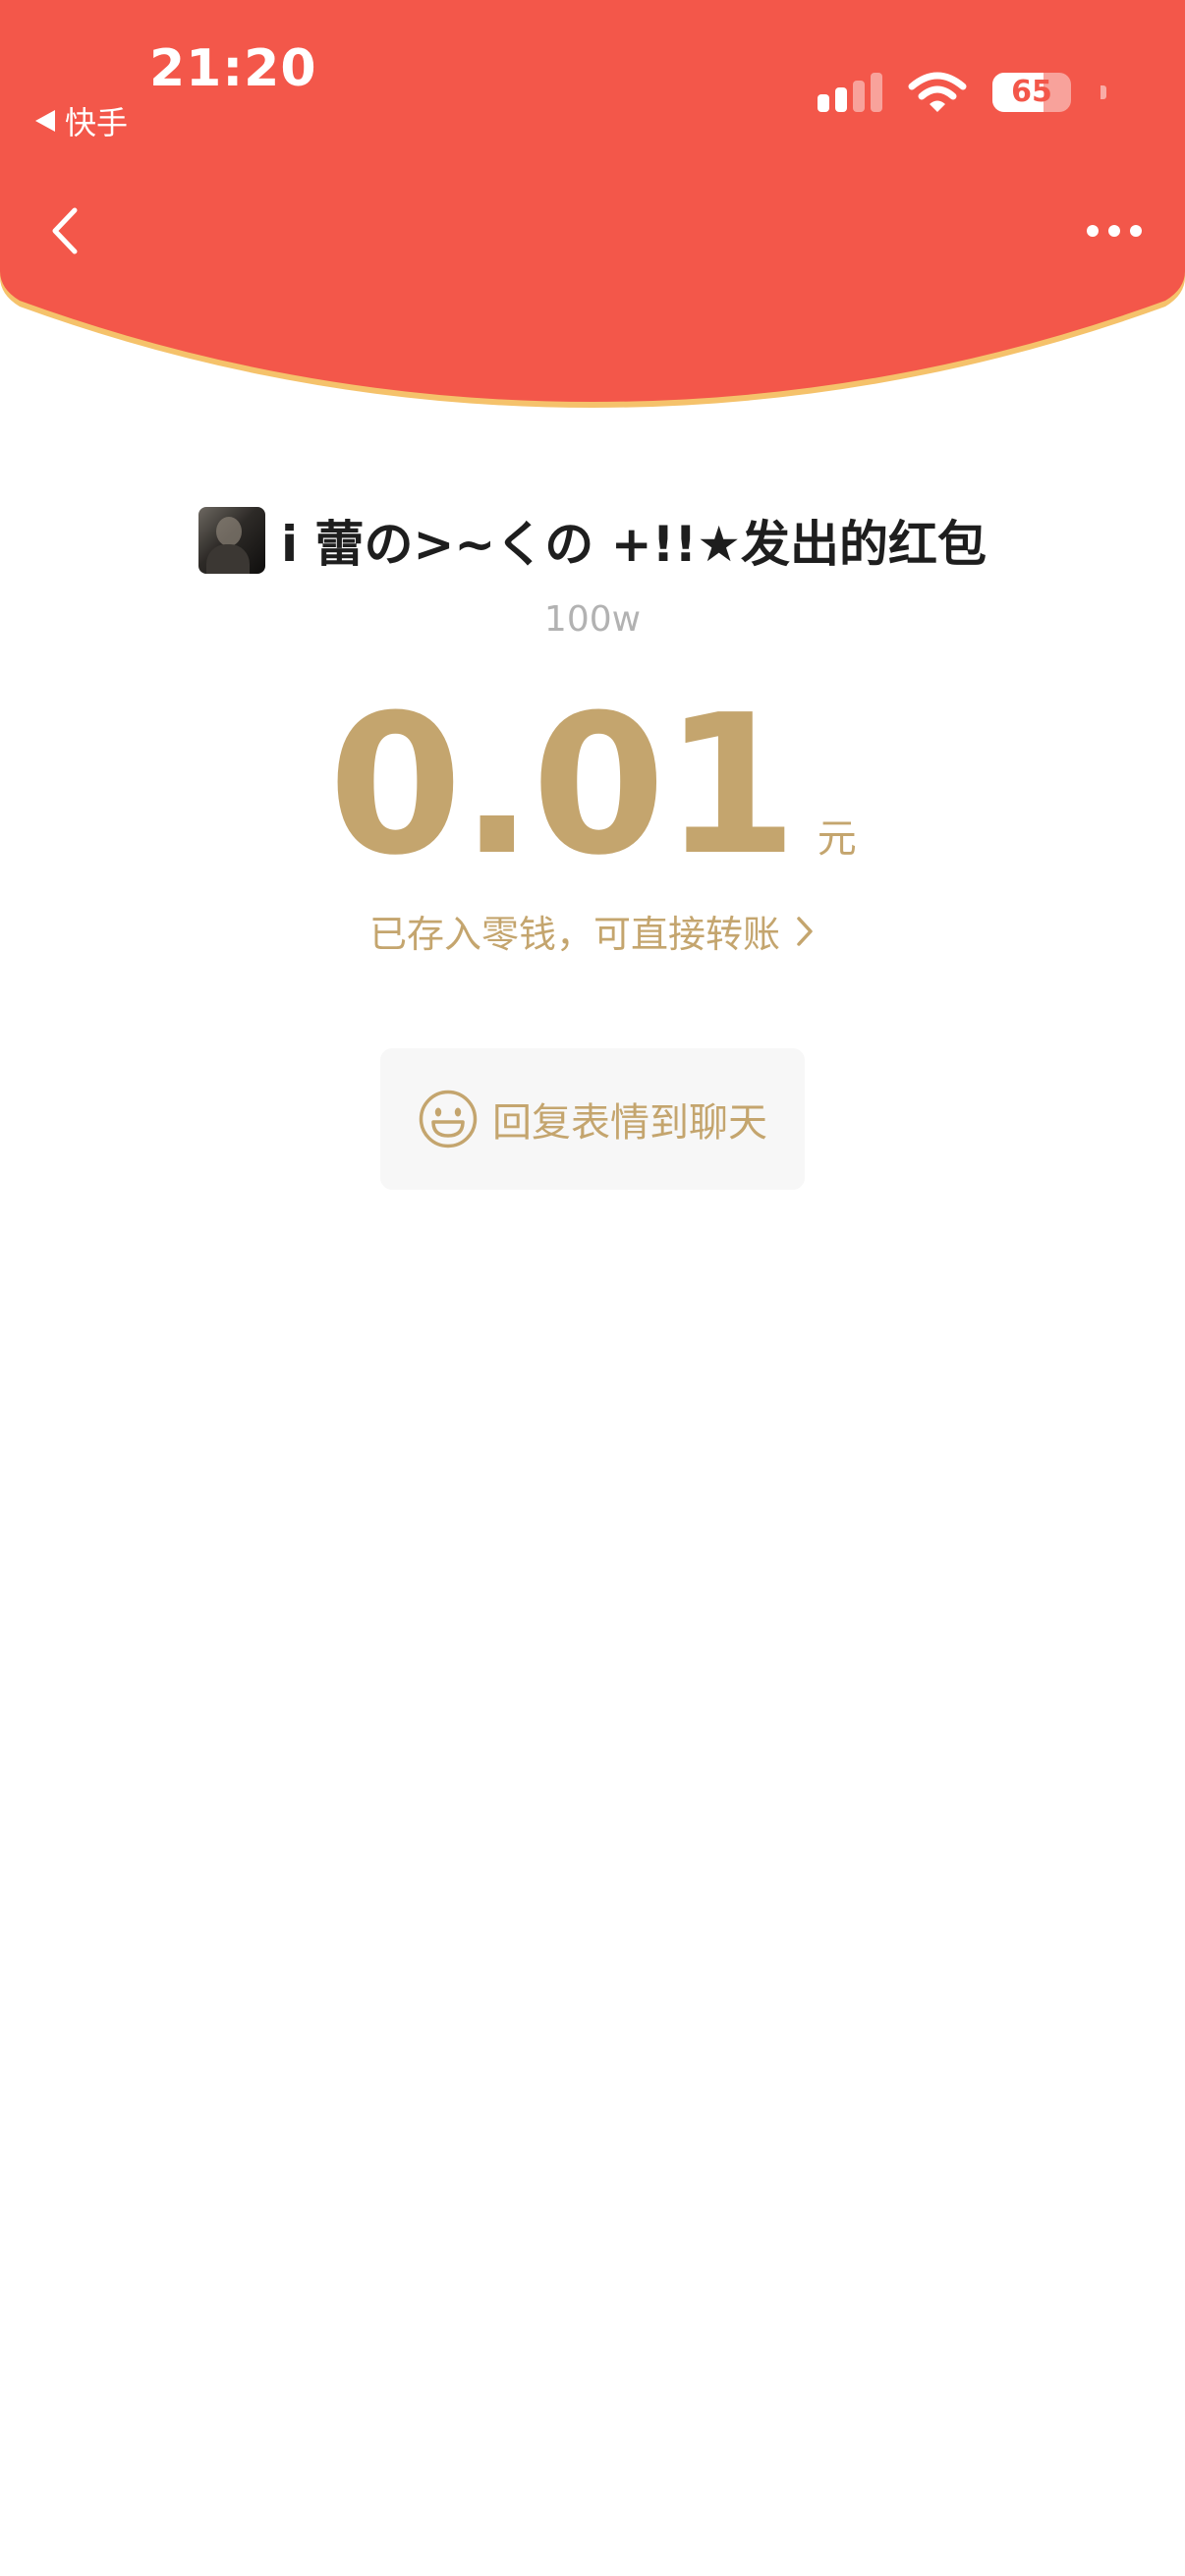 This screenshot has height=2576, width=1185. Describe the element at coordinates (592, 619) in the screenshot. I see `red-packet-greeting: 100w` at that location.